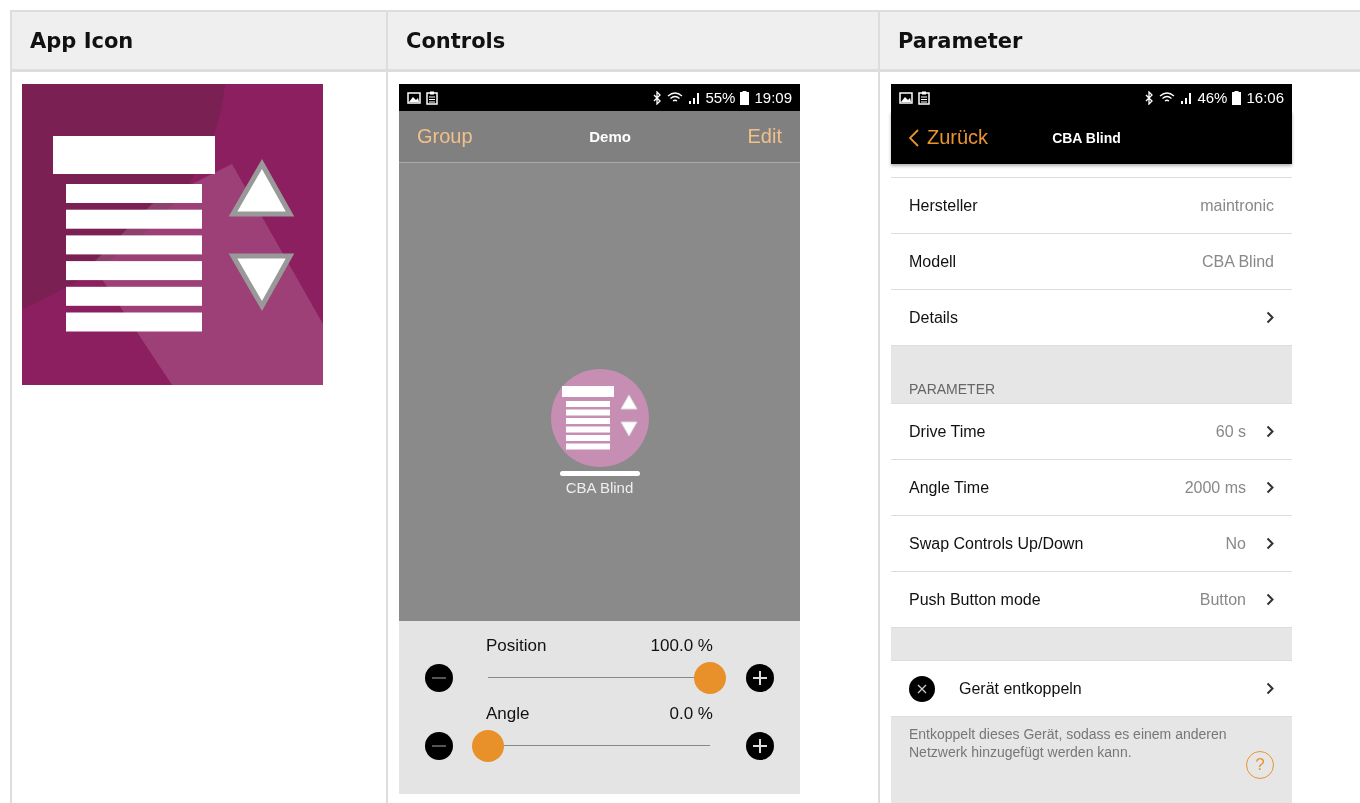  Describe the element at coordinates (200, 41) in the screenshot. I see `column-header: App Icon` at that location.